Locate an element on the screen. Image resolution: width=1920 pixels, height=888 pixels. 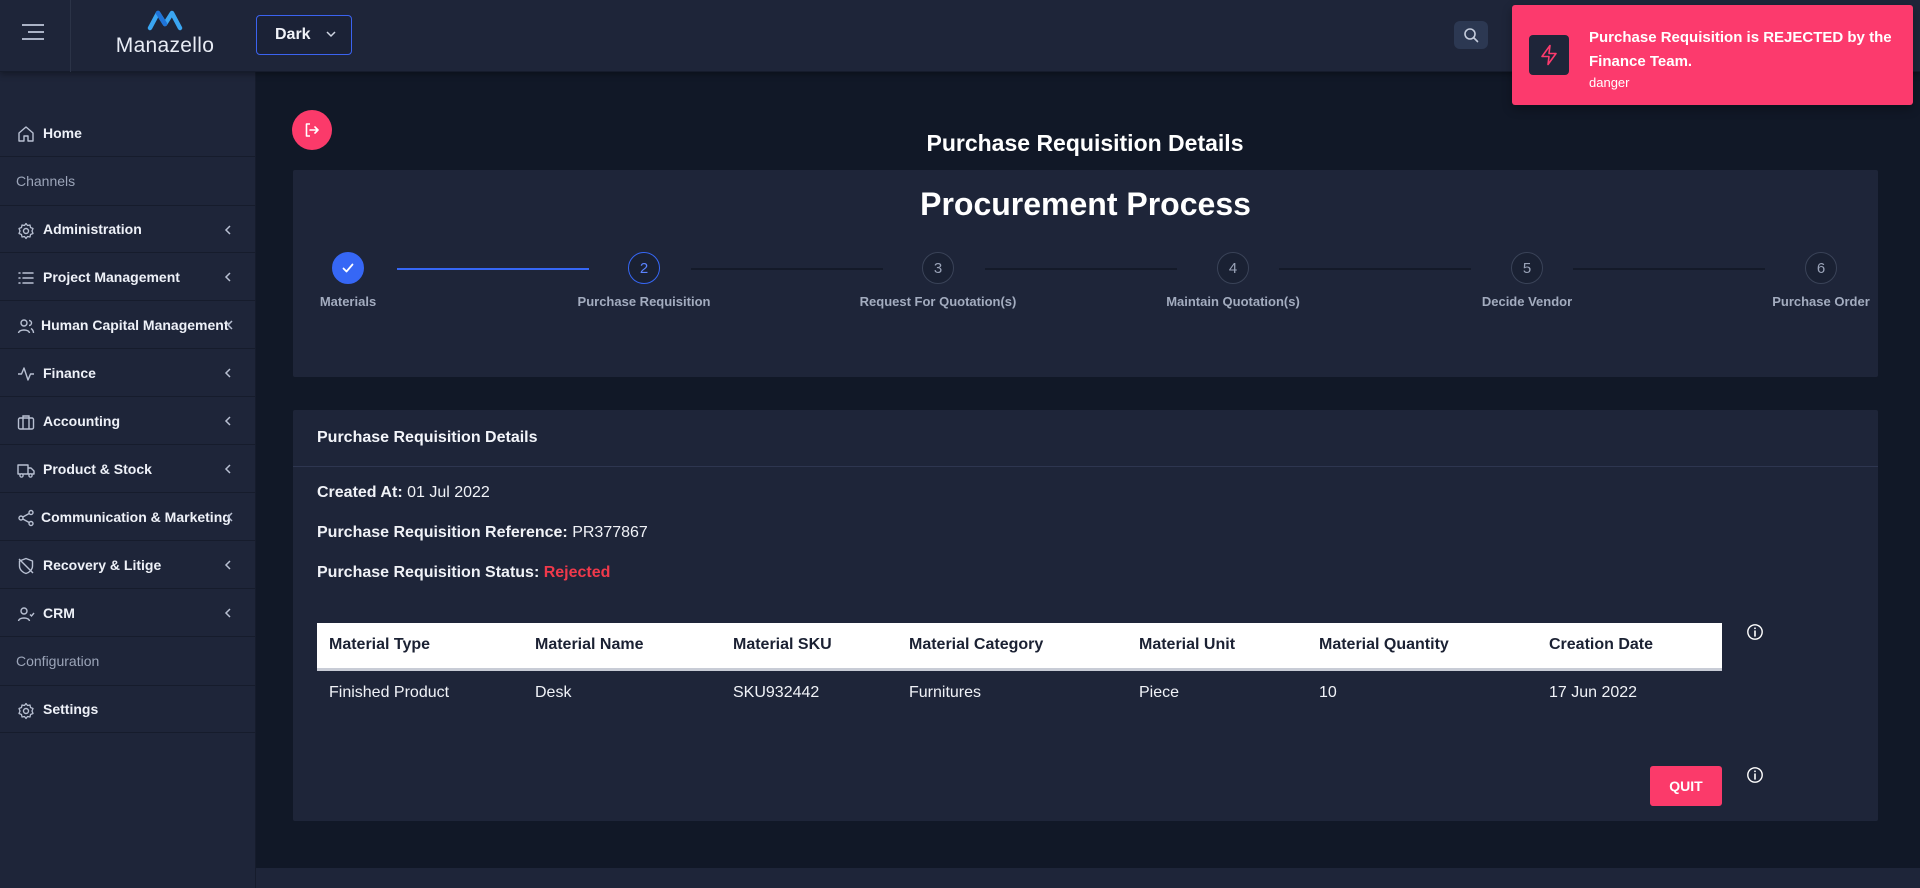
table-cell: 10 is located at coordinates (1328, 692).